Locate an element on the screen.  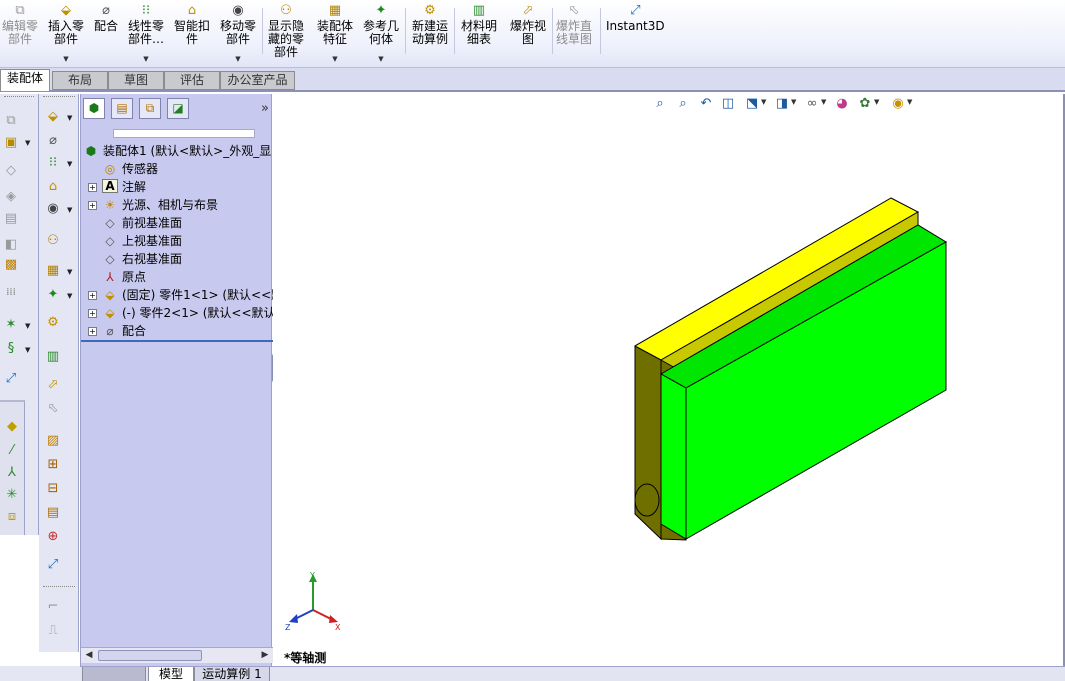
component-icon: ▩ is located at coordinates (11, 265).